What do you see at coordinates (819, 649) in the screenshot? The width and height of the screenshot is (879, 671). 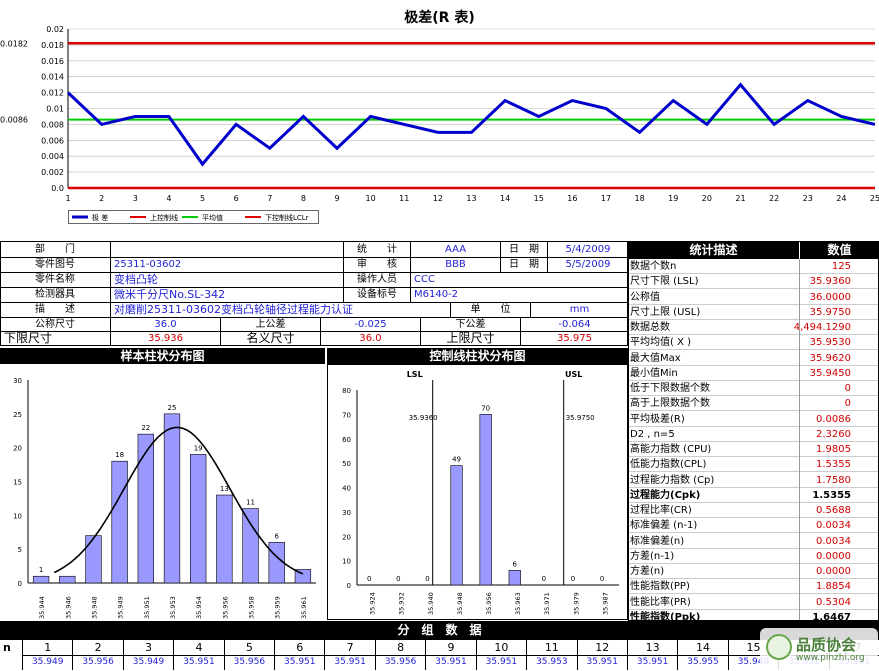 I see `watermark: 品质协会 www.pinzhi.org` at bounding box center [819, 649].